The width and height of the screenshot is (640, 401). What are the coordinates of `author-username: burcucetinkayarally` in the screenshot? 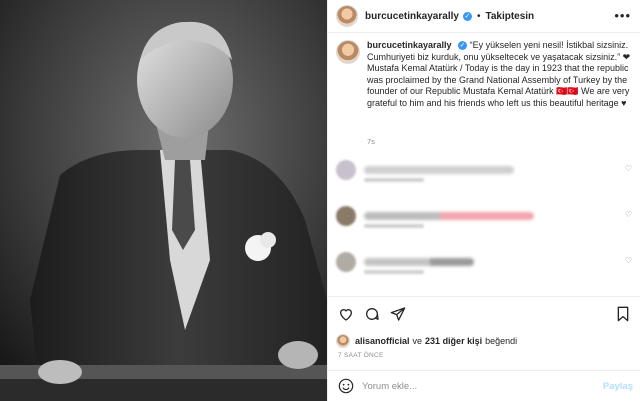 It's located at (412, 16).